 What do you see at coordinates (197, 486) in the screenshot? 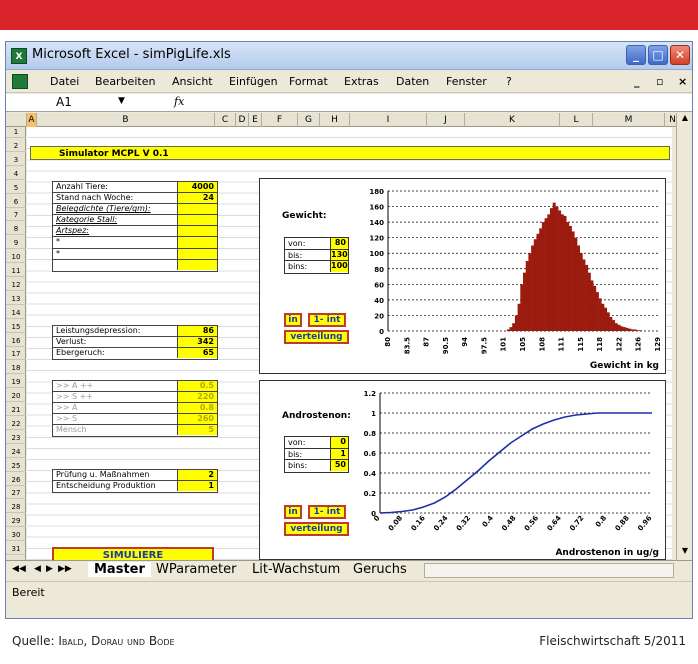
I see `row-value: 1` at bounding box center [197, 486].